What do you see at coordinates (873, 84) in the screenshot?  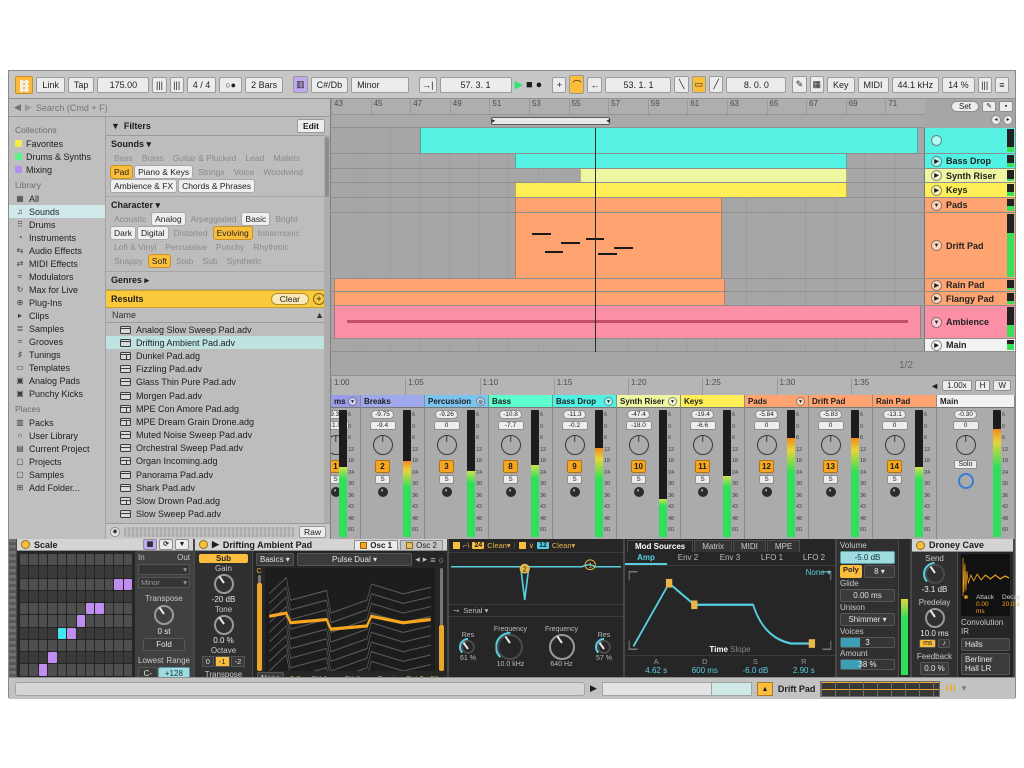 I see `midi-map-mode-button: MIDI` at bounding box center [873, 84].